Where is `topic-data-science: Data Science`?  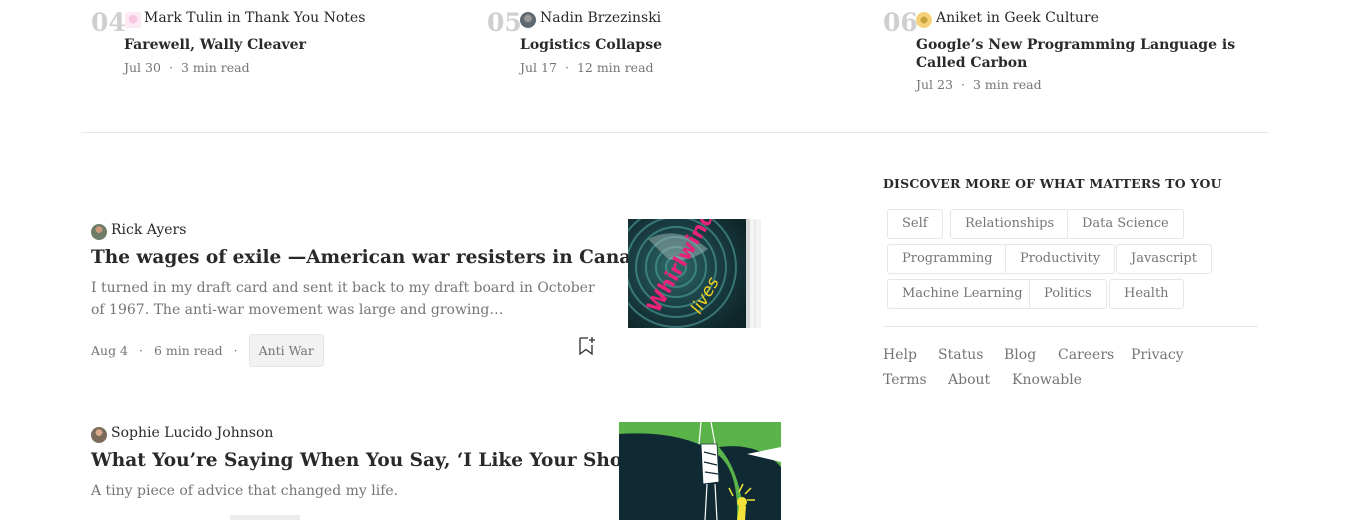 topic-data-science: Data Science is located at coordinates (1125, 224).